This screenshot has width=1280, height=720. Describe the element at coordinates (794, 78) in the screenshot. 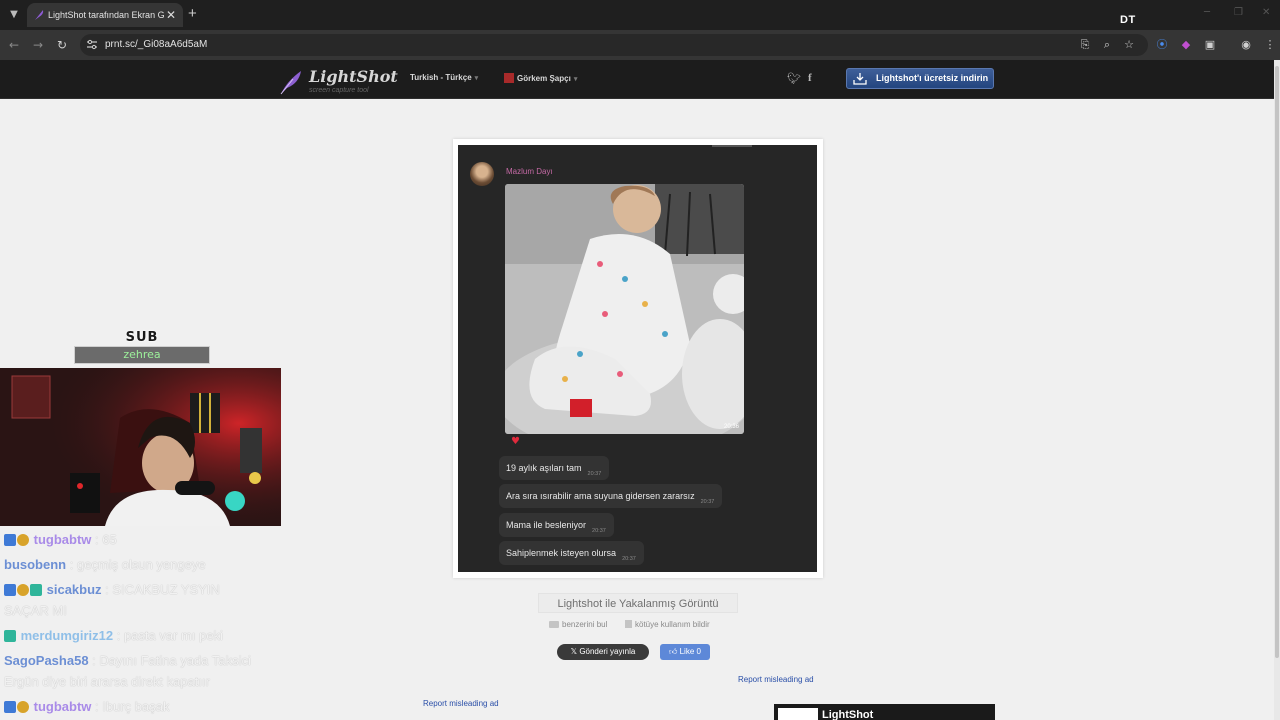

I see `twitter-icon: 🐦︎` at that location.